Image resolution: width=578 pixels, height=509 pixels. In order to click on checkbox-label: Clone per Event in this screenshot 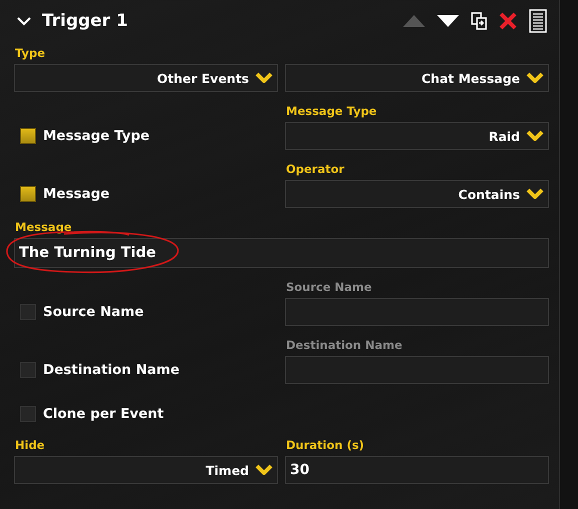, I will do `click(103, 414)`.